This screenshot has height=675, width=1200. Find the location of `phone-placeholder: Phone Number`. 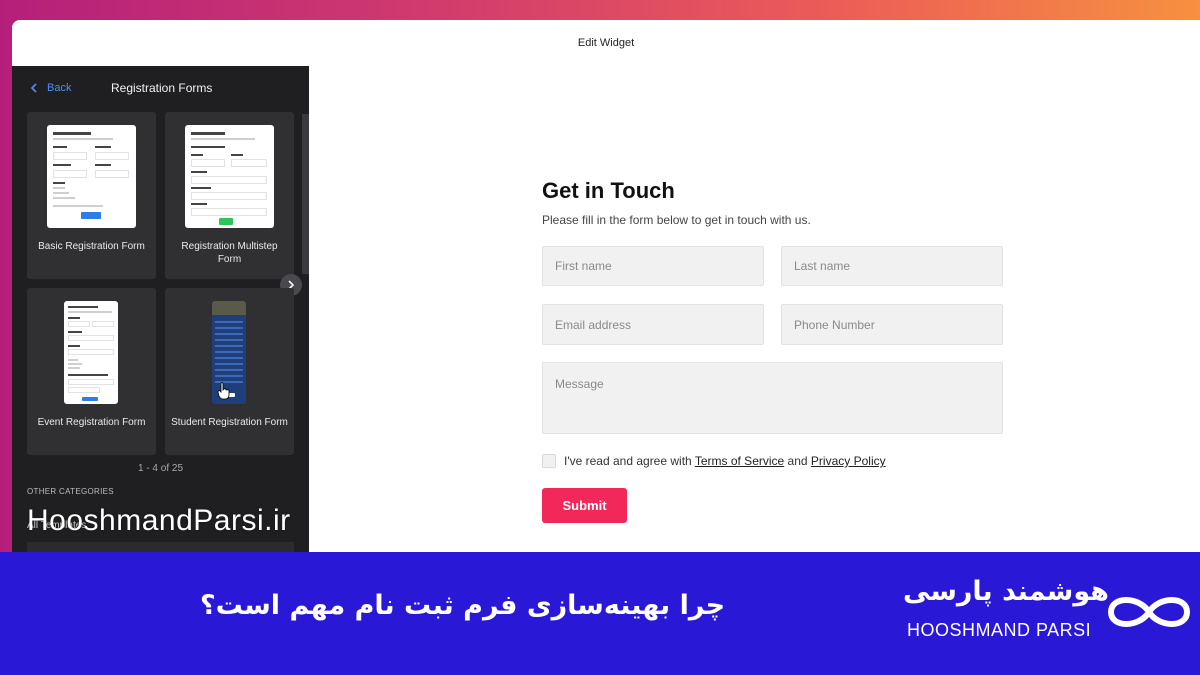

phone-placeholder: Phone Number is located at coordinates (834, 324).